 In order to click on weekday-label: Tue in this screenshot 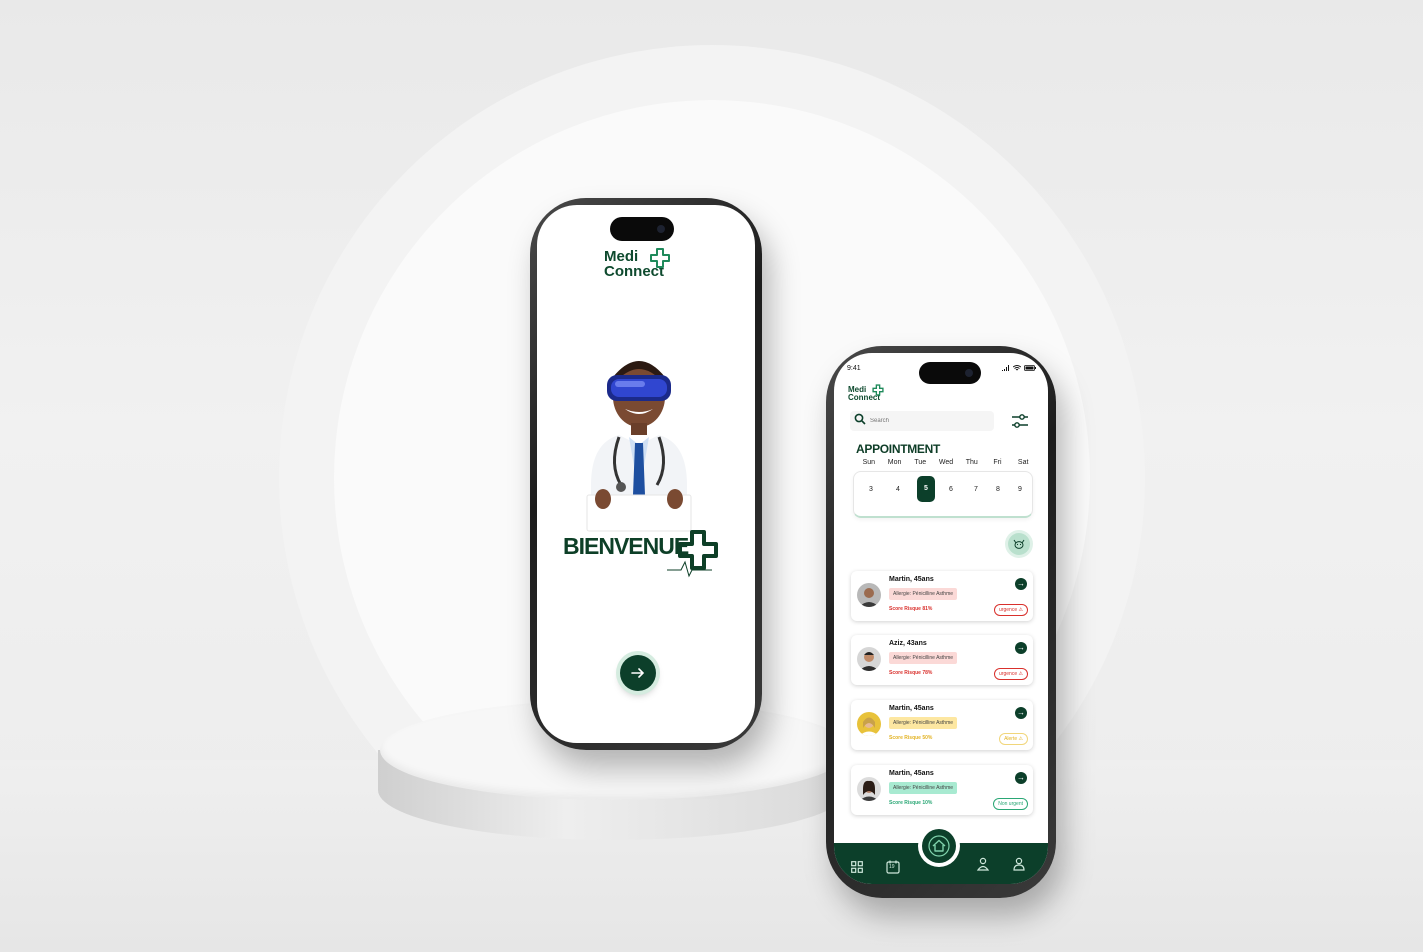, I will do `click(920, 462)`.